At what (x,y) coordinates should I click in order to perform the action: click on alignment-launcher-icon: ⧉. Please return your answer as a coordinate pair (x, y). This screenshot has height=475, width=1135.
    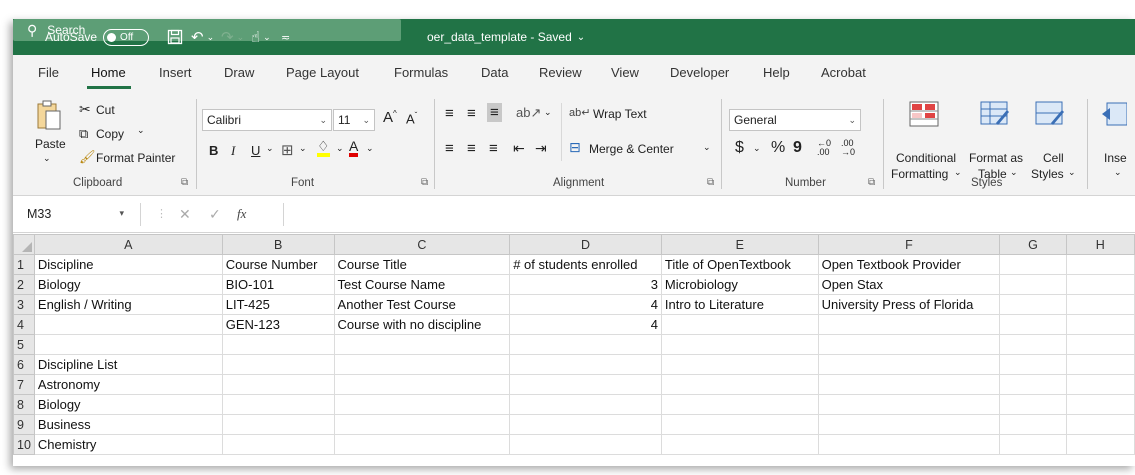
    Looking at the image, I should click on (710, 182).